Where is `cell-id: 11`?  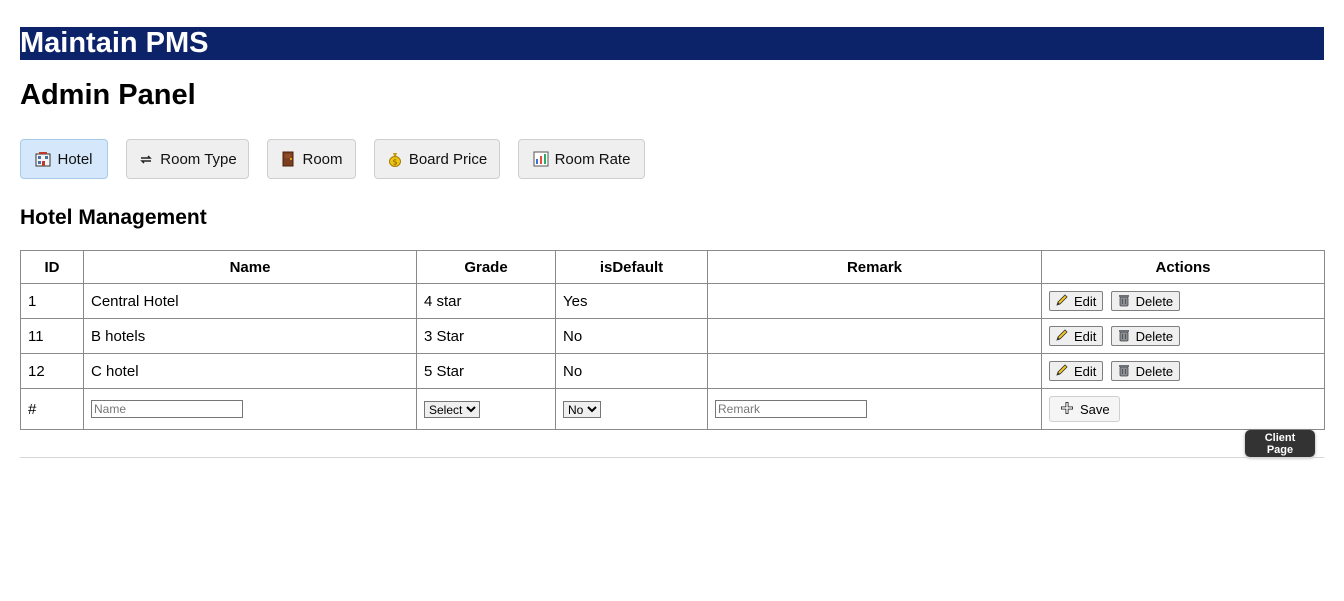
cell-id: 11 is located at coordinates (52, 336).